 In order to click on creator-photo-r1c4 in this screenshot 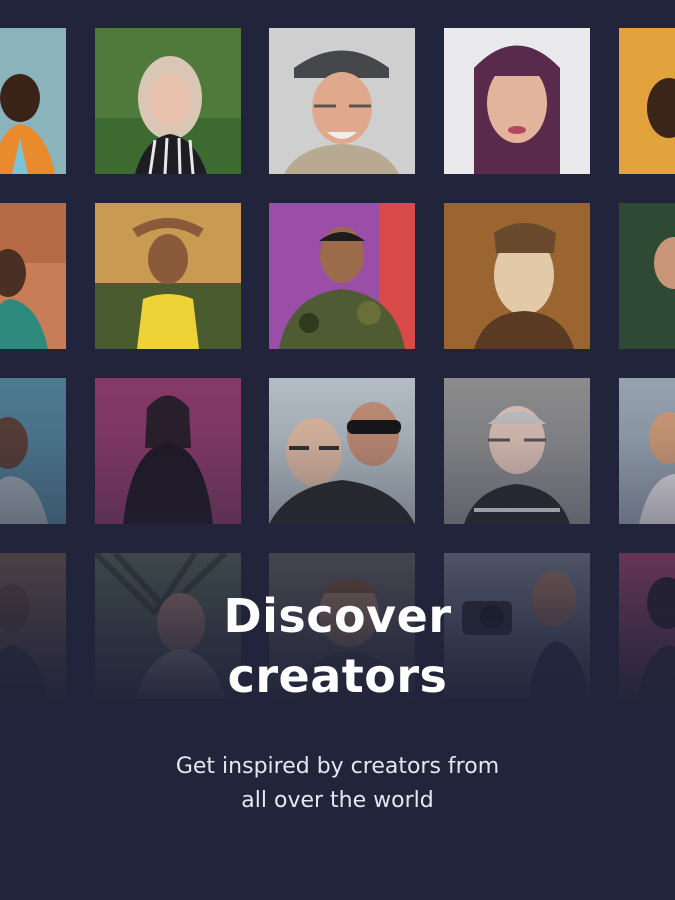, I will do `click(517, 101)`.